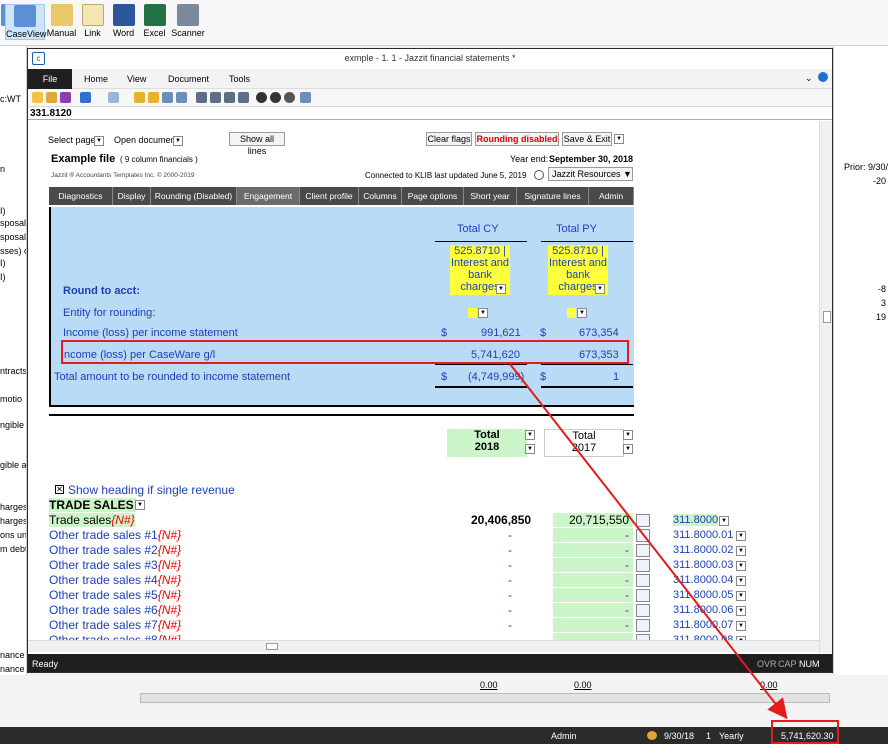  Describe the element at coordinates (485, 698) in the screenshot. I see `host-hscrollbar` at that location.